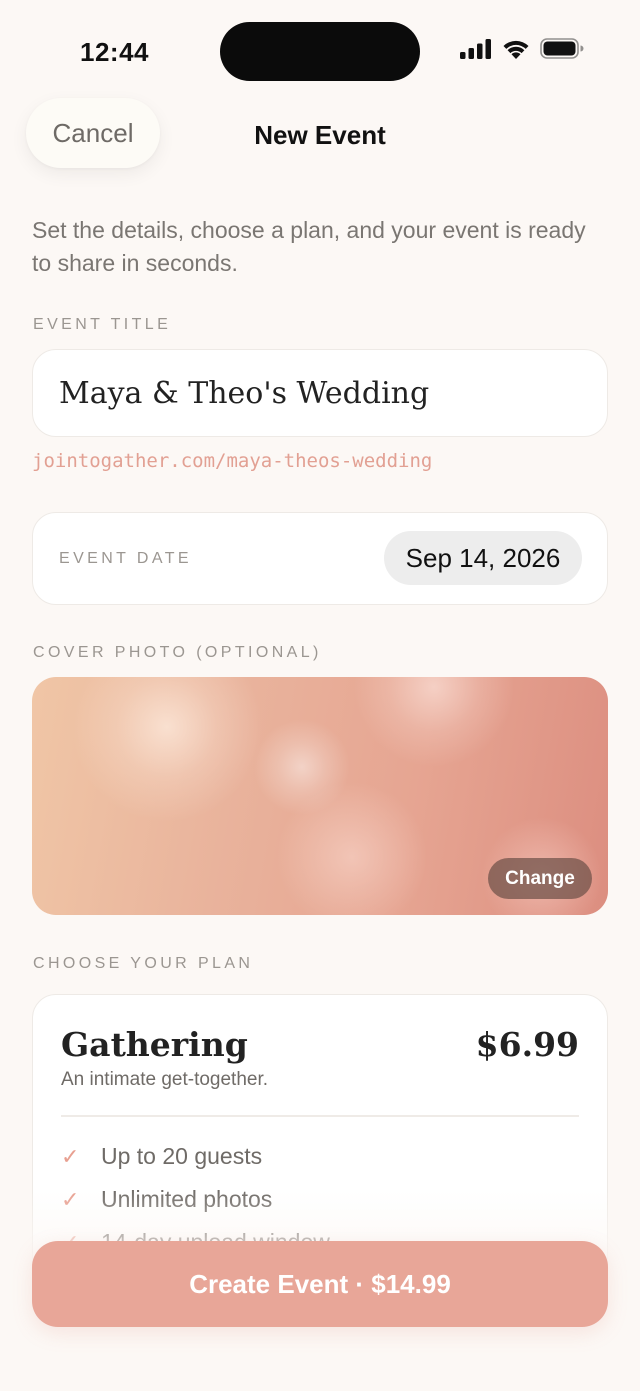 The image size is (640, 1391). Describe the element at coordinates (320, 393) in the screenshot. I see `event-title-input: Maya & Theo's Wedding` at that location.